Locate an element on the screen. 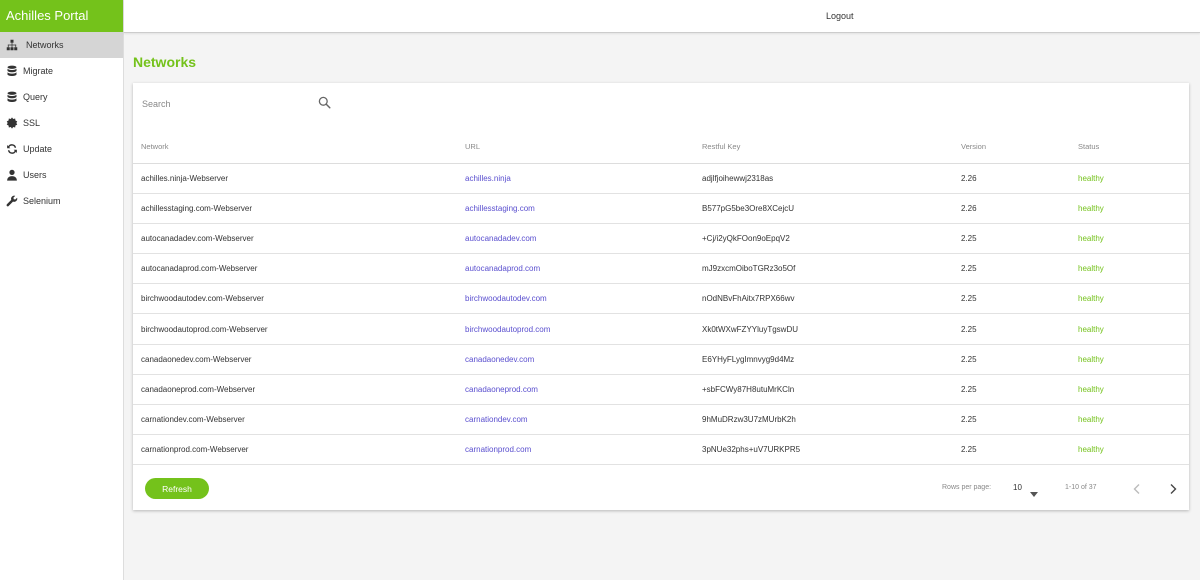  url-link: achilles.ninja is located at coordinates (583, 178).